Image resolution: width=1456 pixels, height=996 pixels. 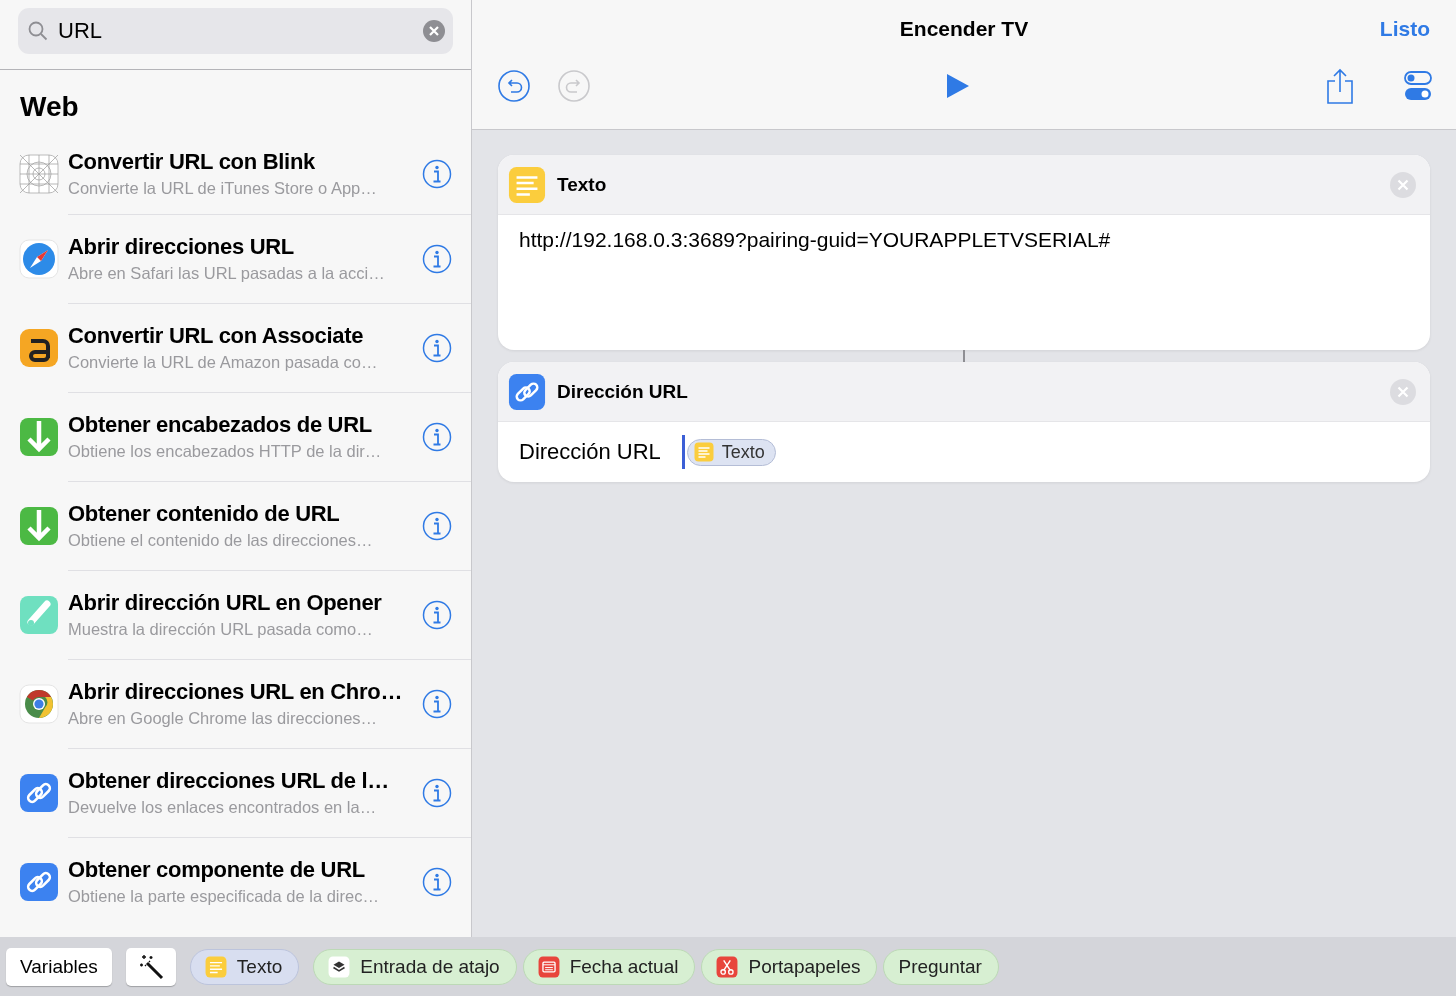 I want to click on action-title: Convertir URL con Blink, so click(x=192, y=162).